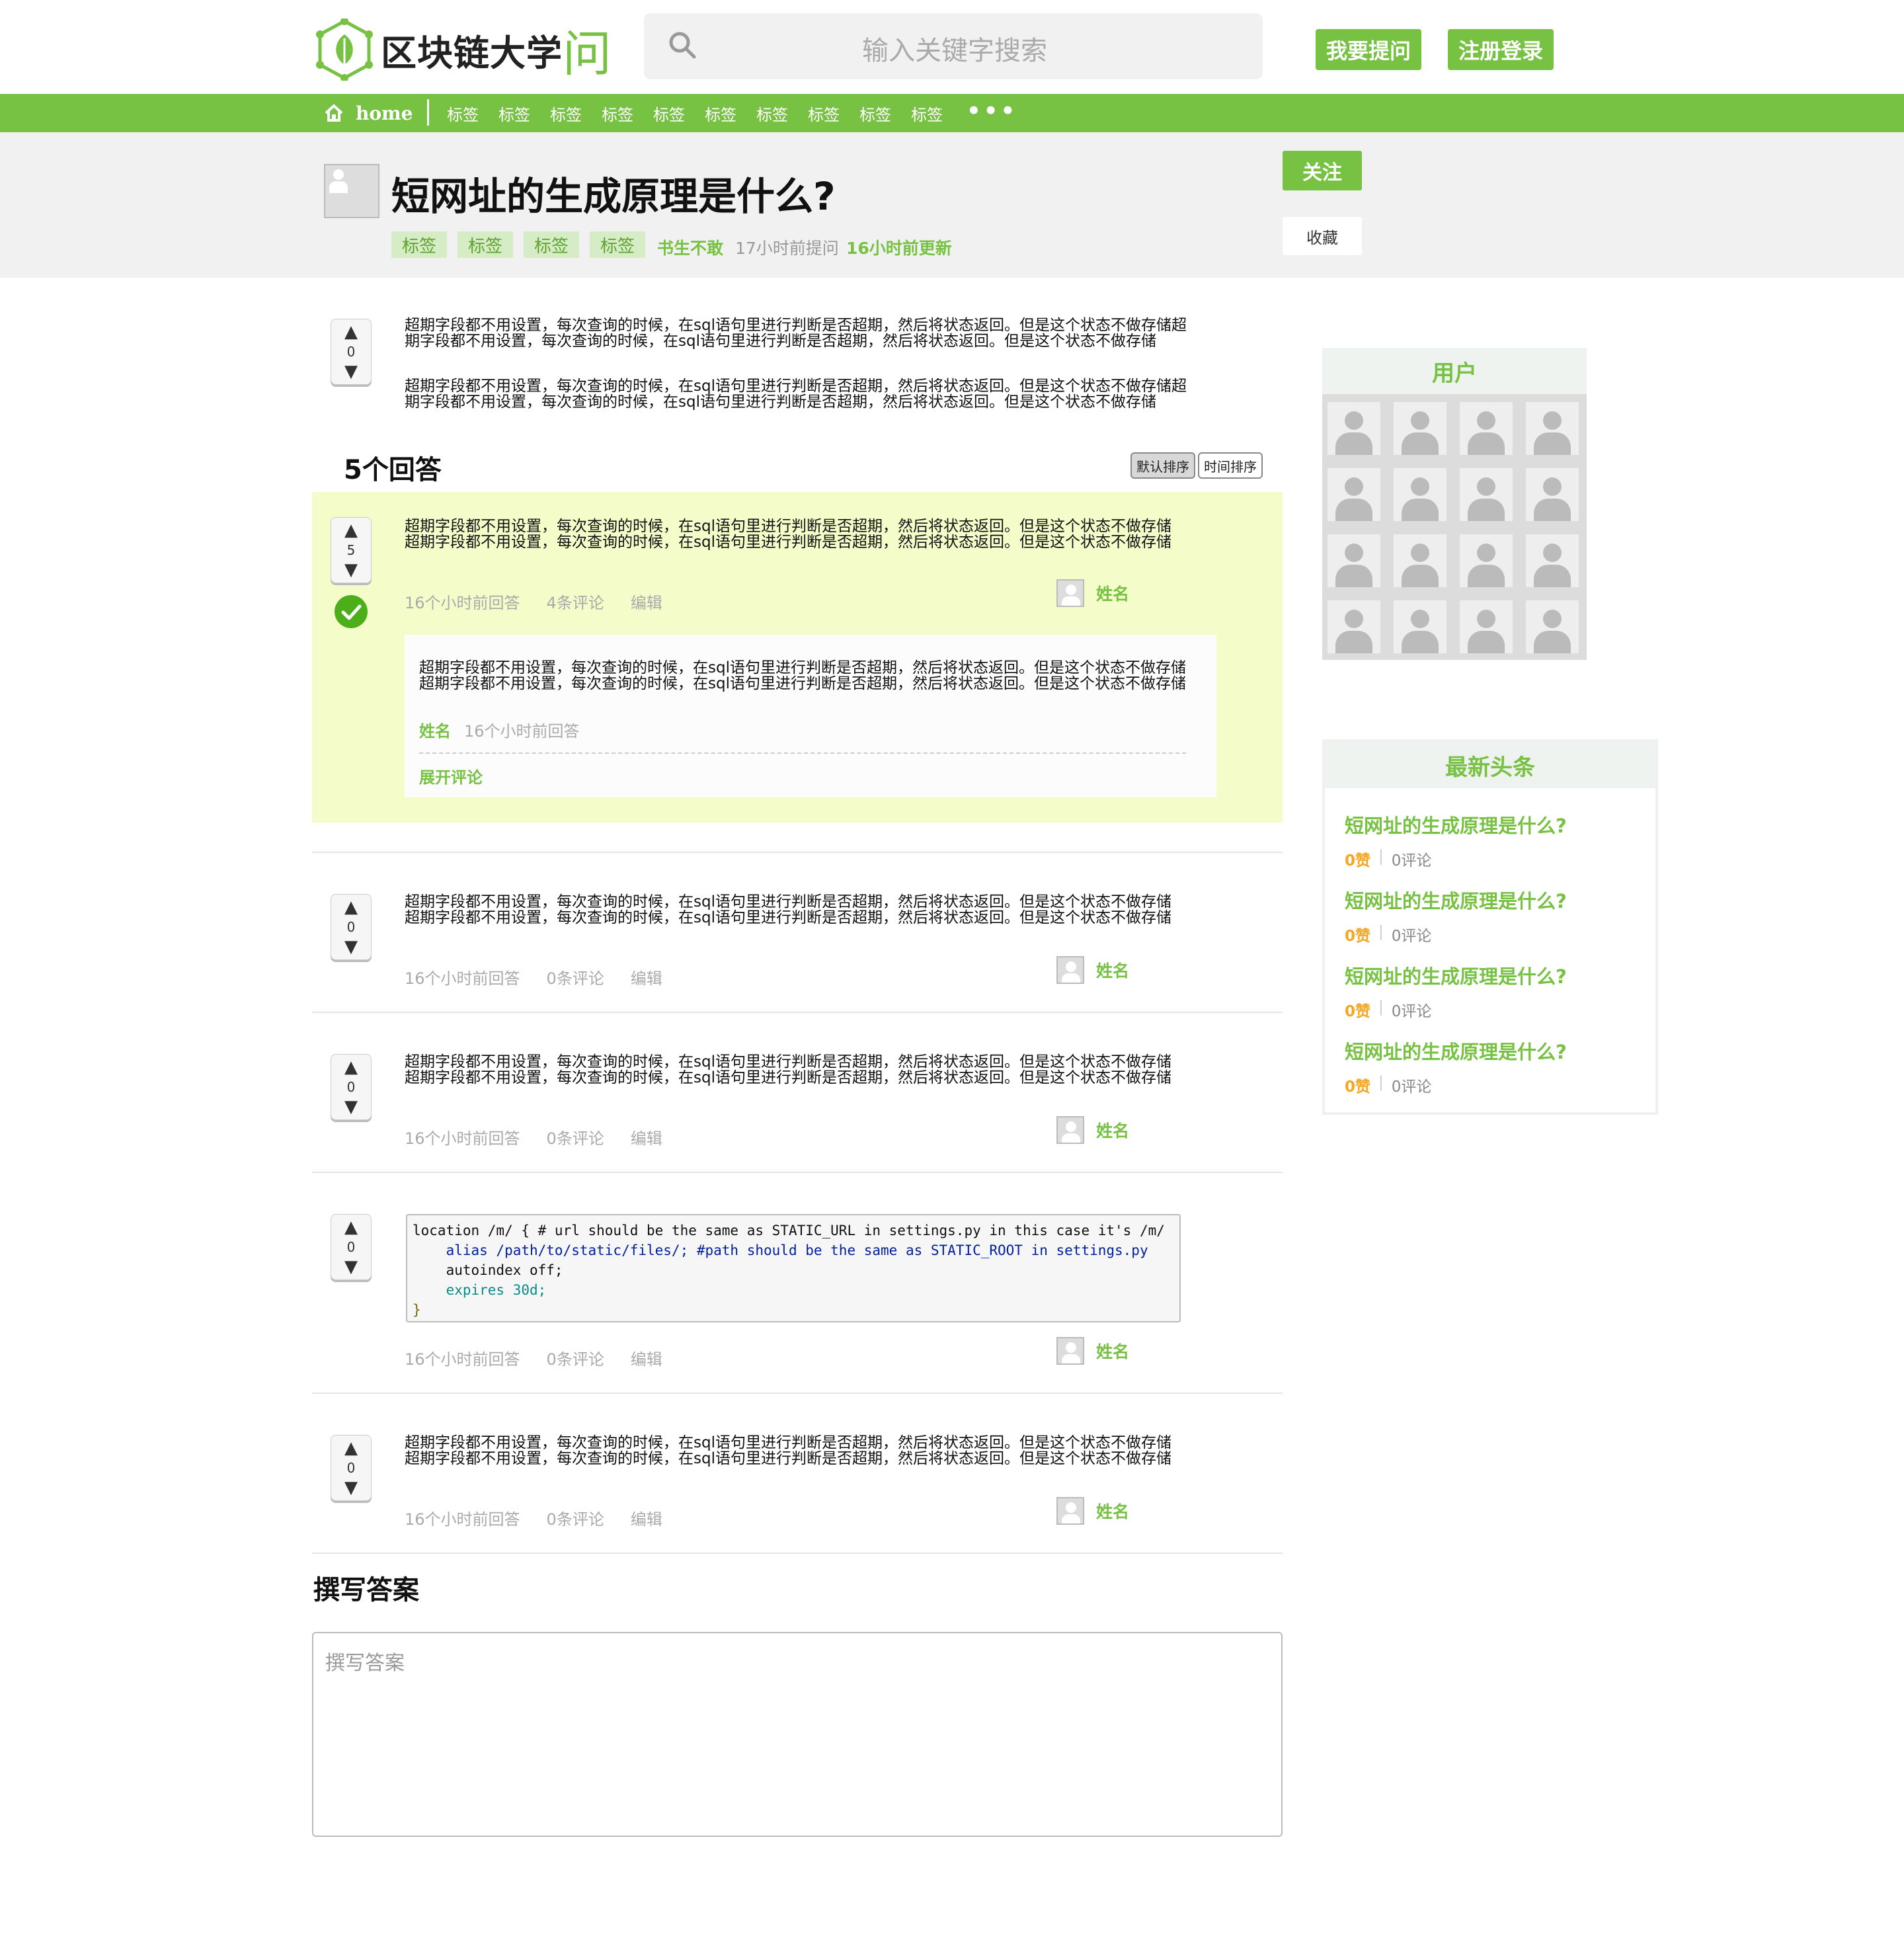 The height and width of the screenshot is (1944, 1904). What do you see at coordinates (1162, 465) in the screenshot?
I see `sort-default-button: 默认排序` at bounding box center [1162, 465].